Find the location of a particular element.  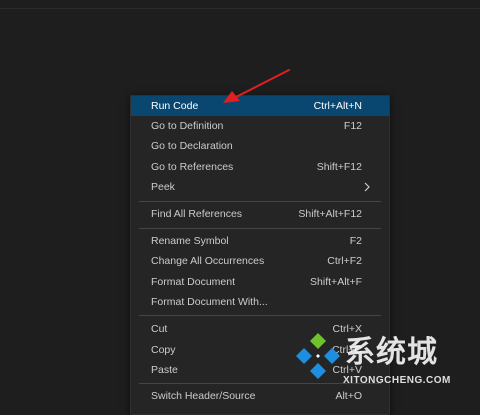

menu-item-change-all-occurrences: Change All Occurrences Ctrl+F2 is located at coordinates (260, 261).